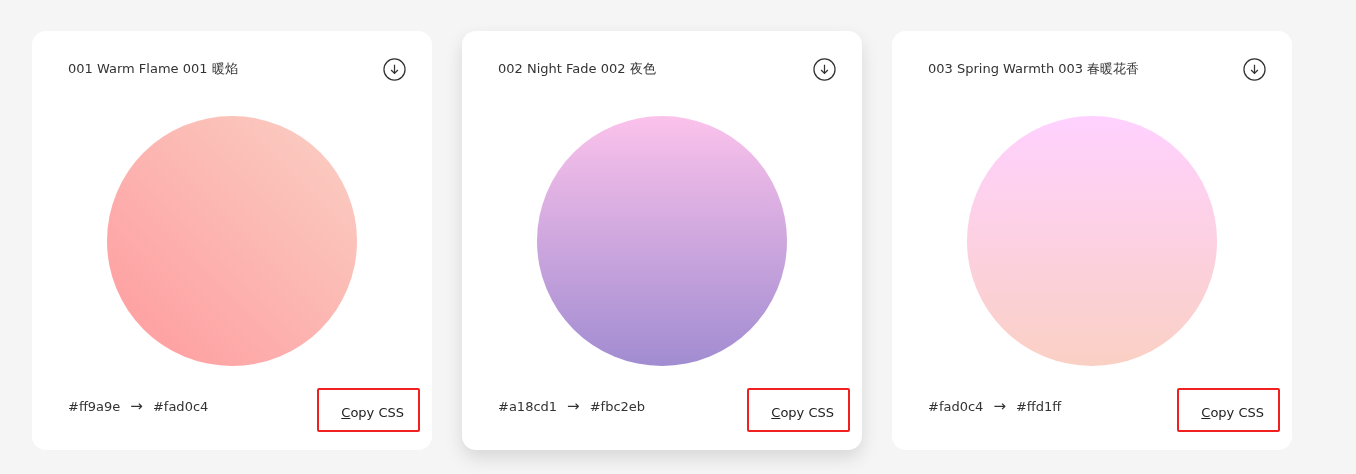  Describe the element at coordinates (617, 406) in the screenshot. I see `color-code: #fbc2eb` at that location.